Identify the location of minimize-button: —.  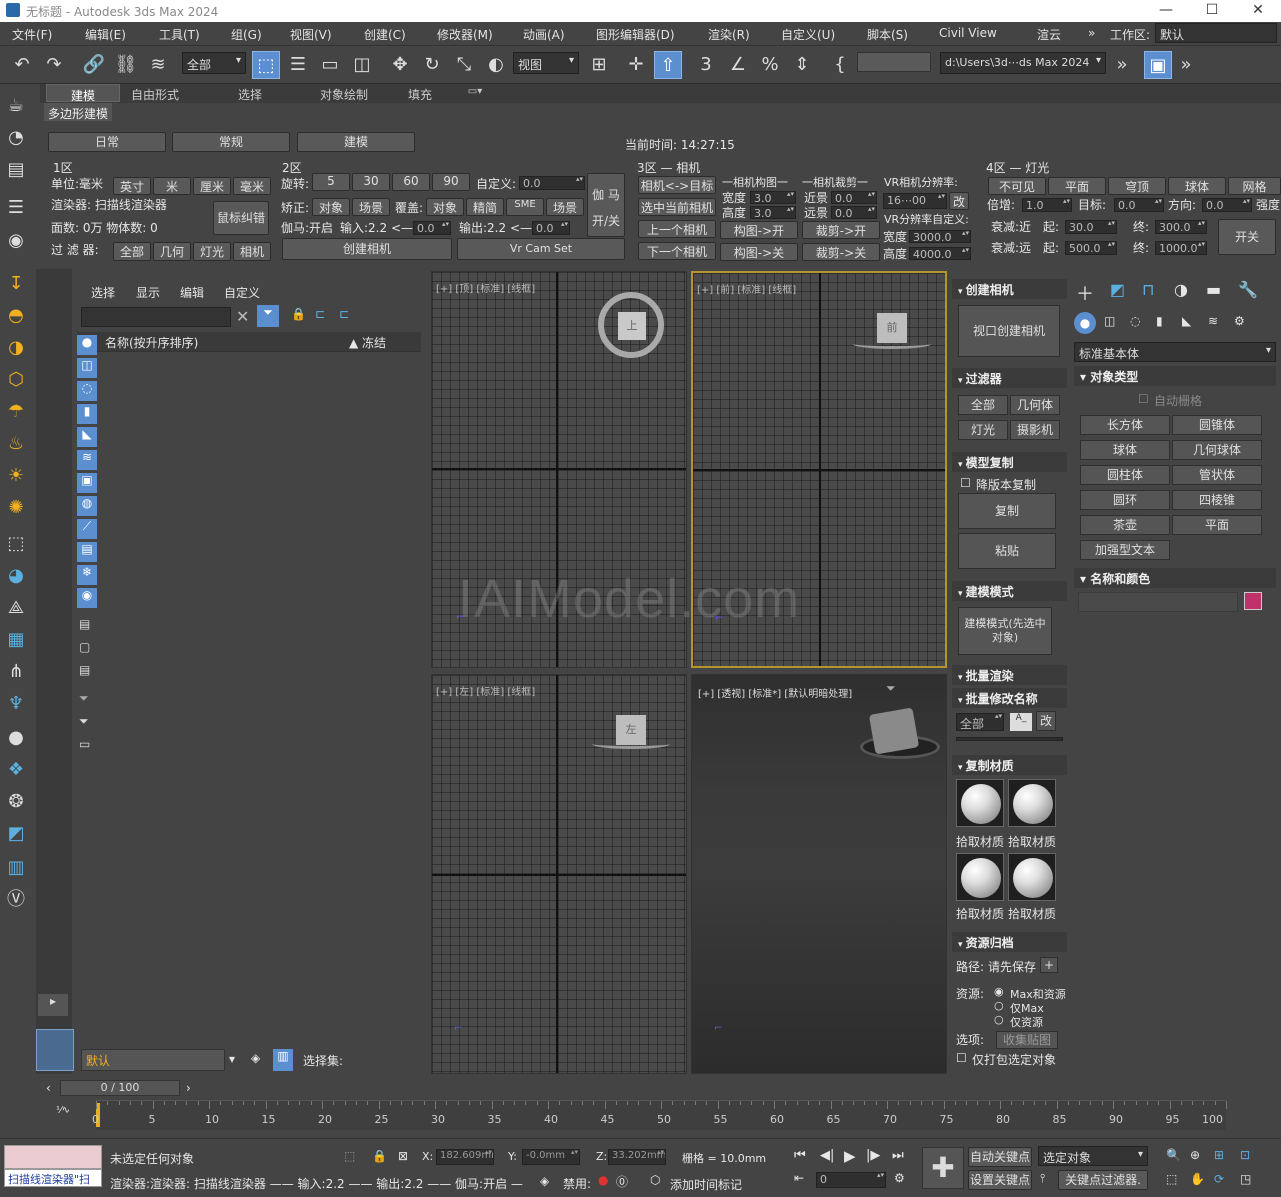
(1166, 11).